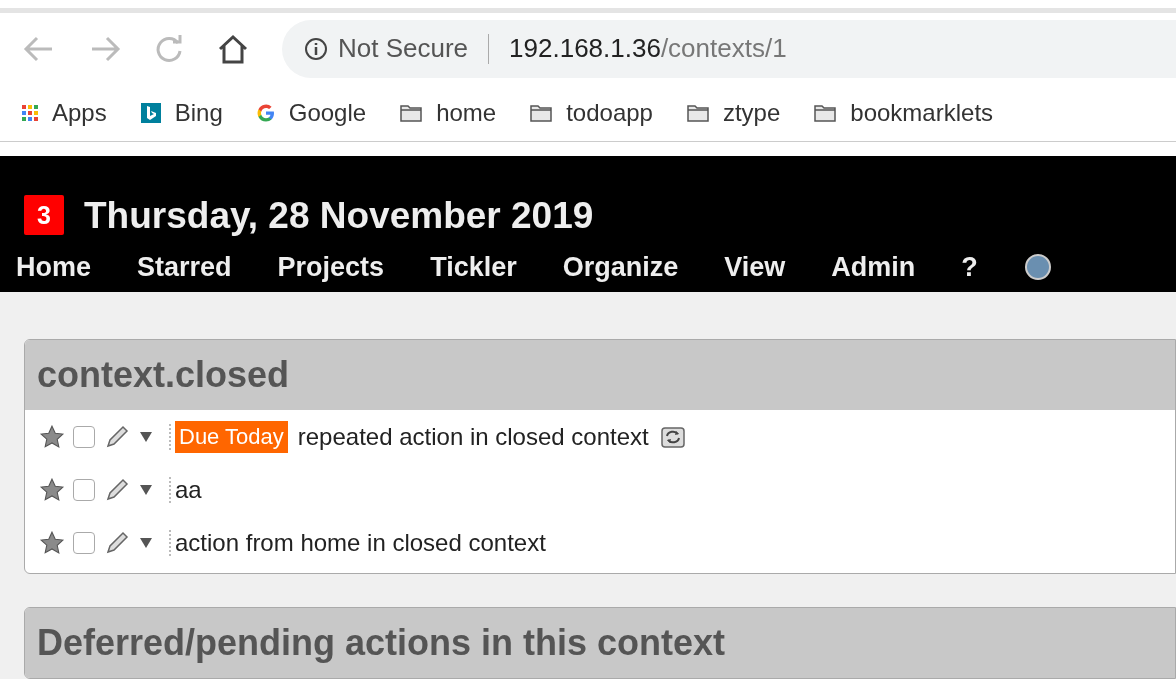  I want to click on panel-title: Deferred/pending actions in this context, so click(381, 643).